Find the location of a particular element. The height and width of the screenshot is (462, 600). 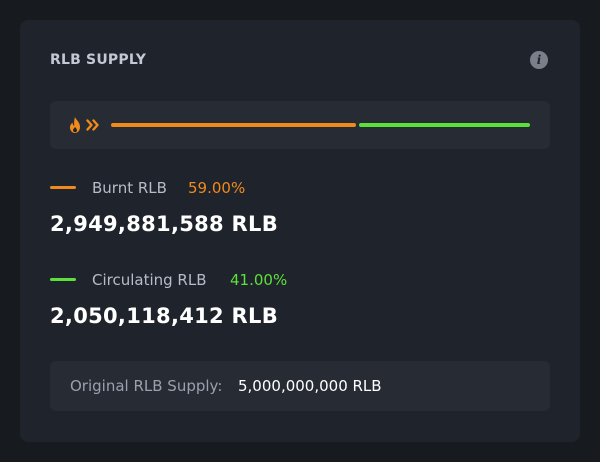

info-icon: i is located at coordinates (539, 60).